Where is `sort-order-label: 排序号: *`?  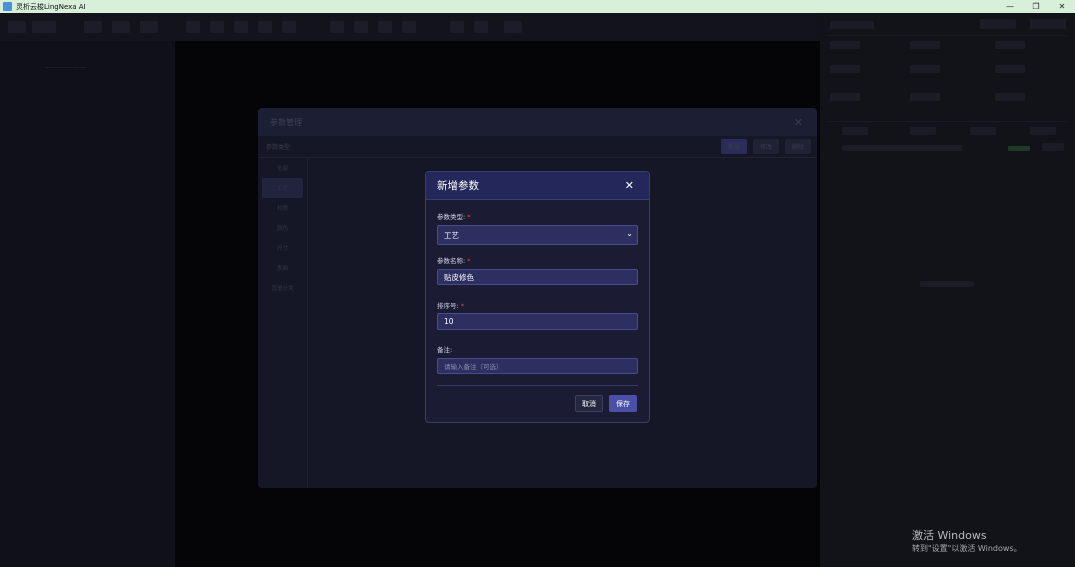
sort-order-label: 排序号: * is located at coordinates (450, 306).